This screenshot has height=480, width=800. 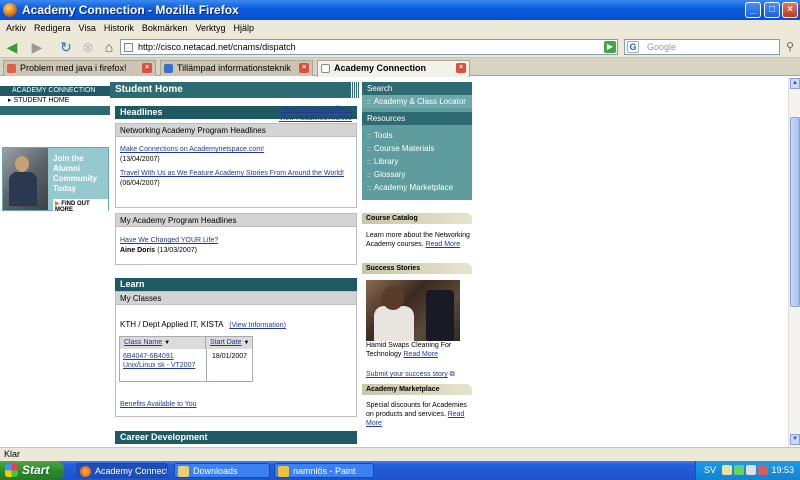 What do you see at coordinates (210, 28) in the screenshot?
I see `menu-verktyg: Verktyg` at bounding box center [210, 28].